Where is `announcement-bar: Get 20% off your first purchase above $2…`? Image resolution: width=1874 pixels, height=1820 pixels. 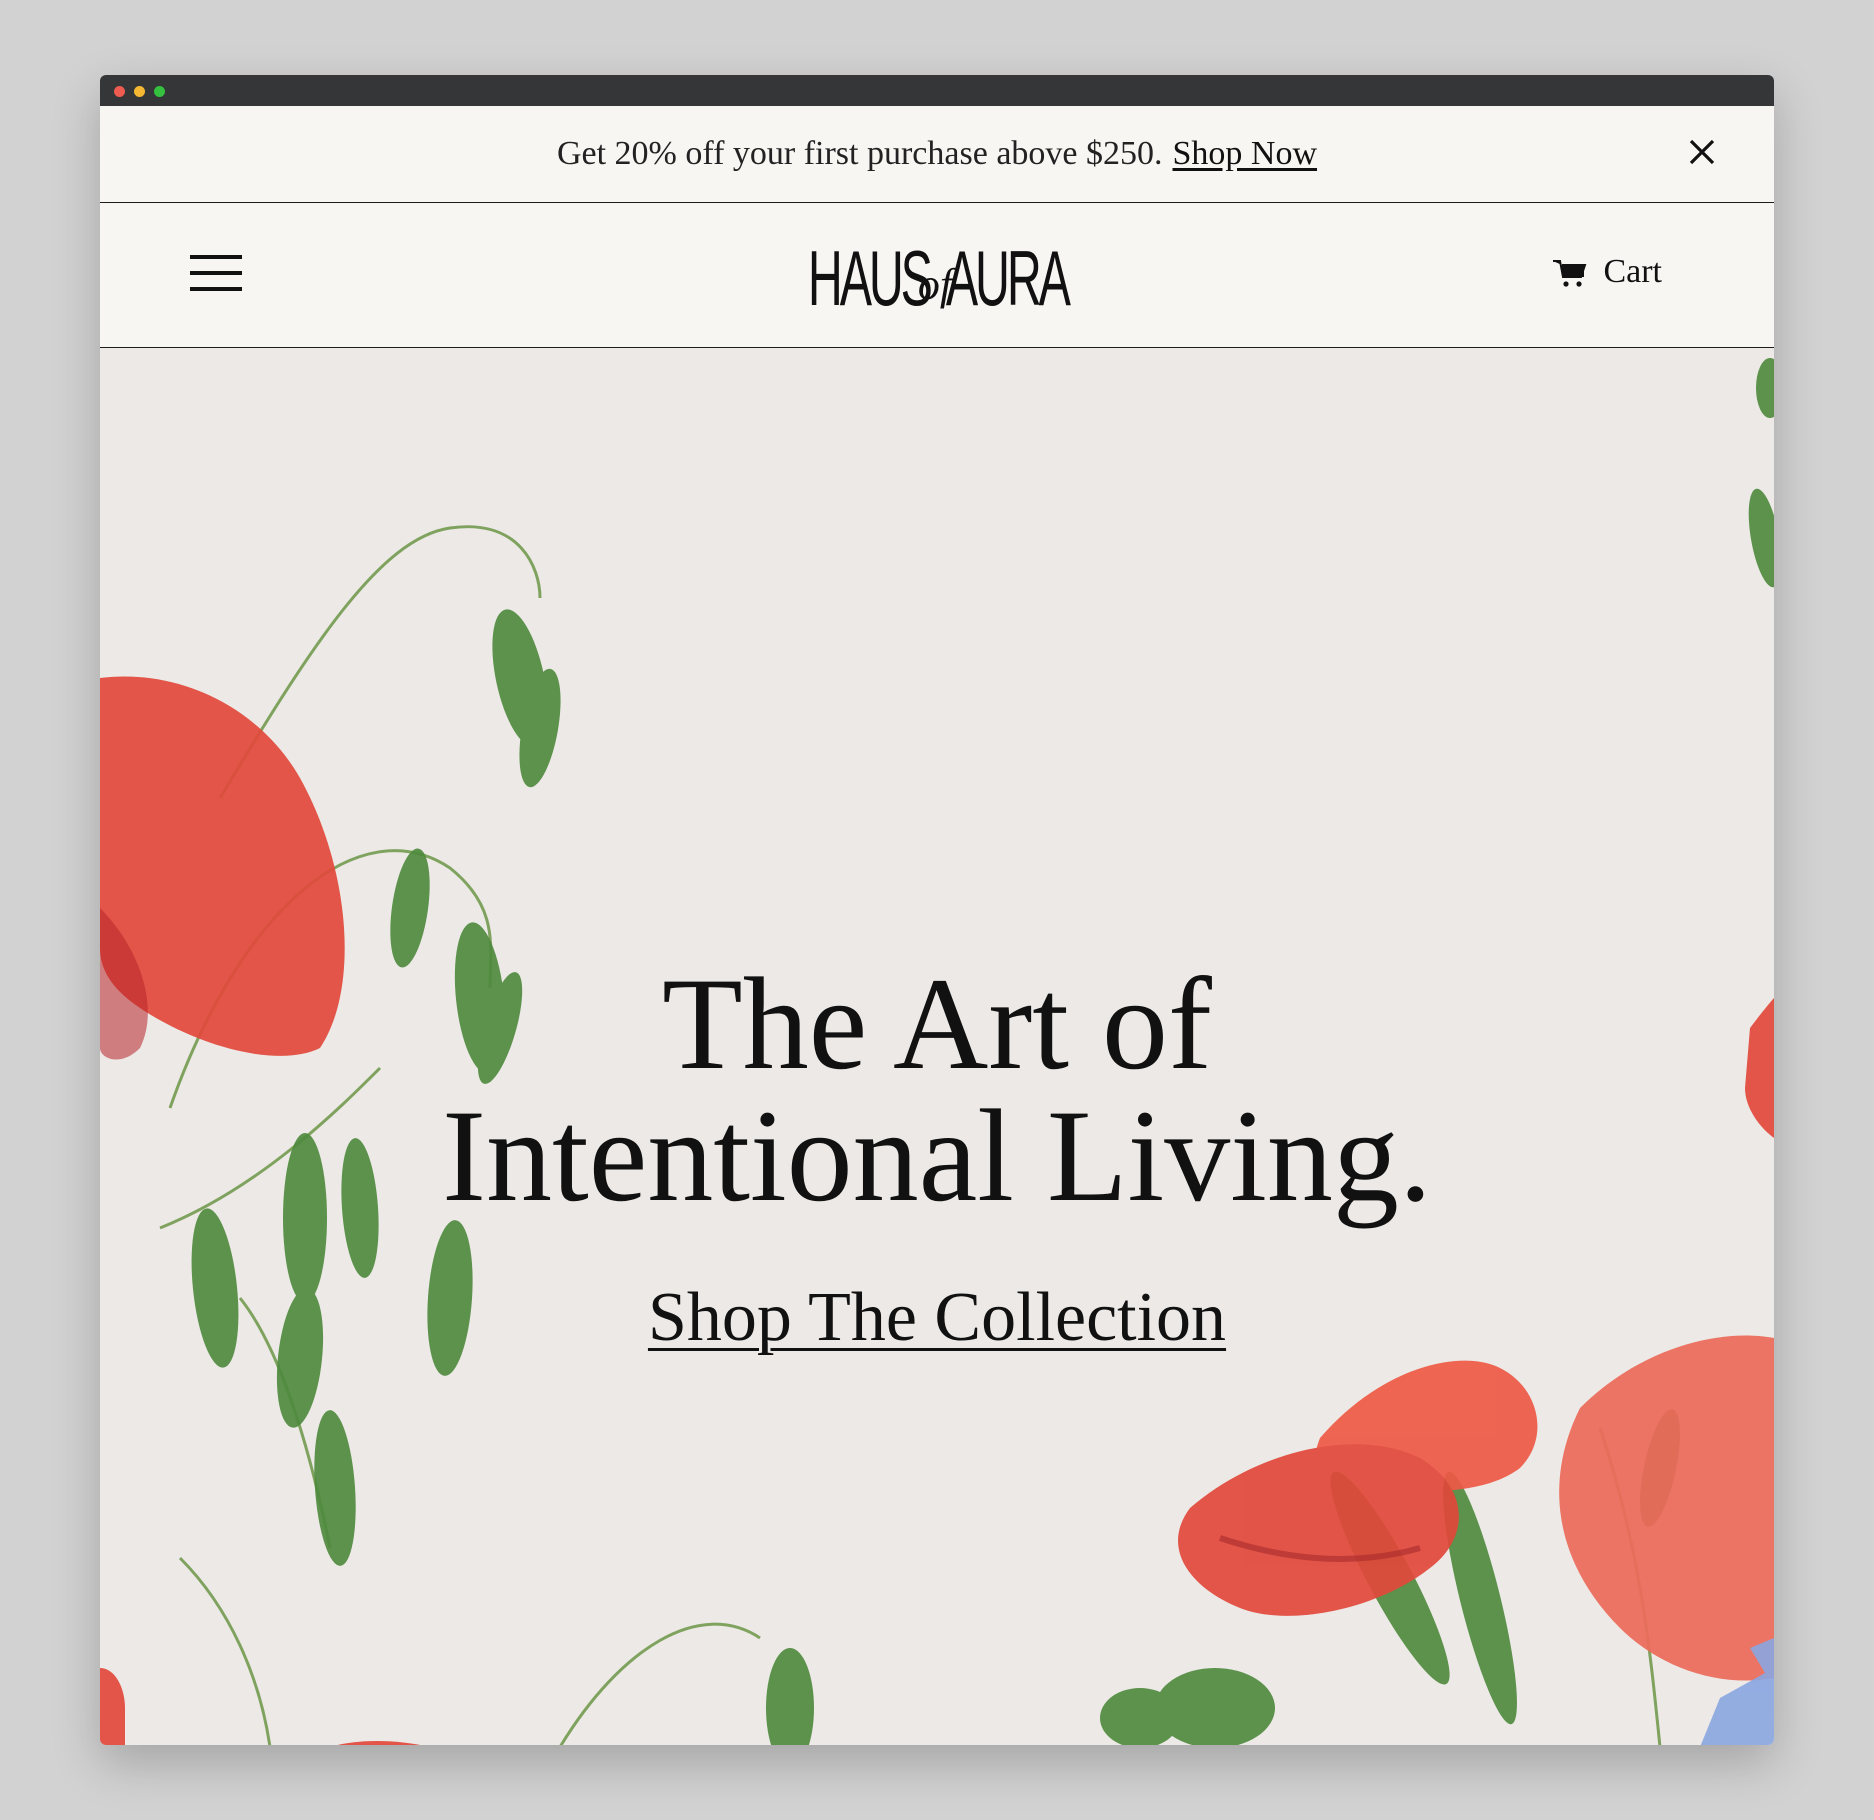 announcement-bar: Get 20% off your first purchase above $2… is located at coordinates (937, 154).